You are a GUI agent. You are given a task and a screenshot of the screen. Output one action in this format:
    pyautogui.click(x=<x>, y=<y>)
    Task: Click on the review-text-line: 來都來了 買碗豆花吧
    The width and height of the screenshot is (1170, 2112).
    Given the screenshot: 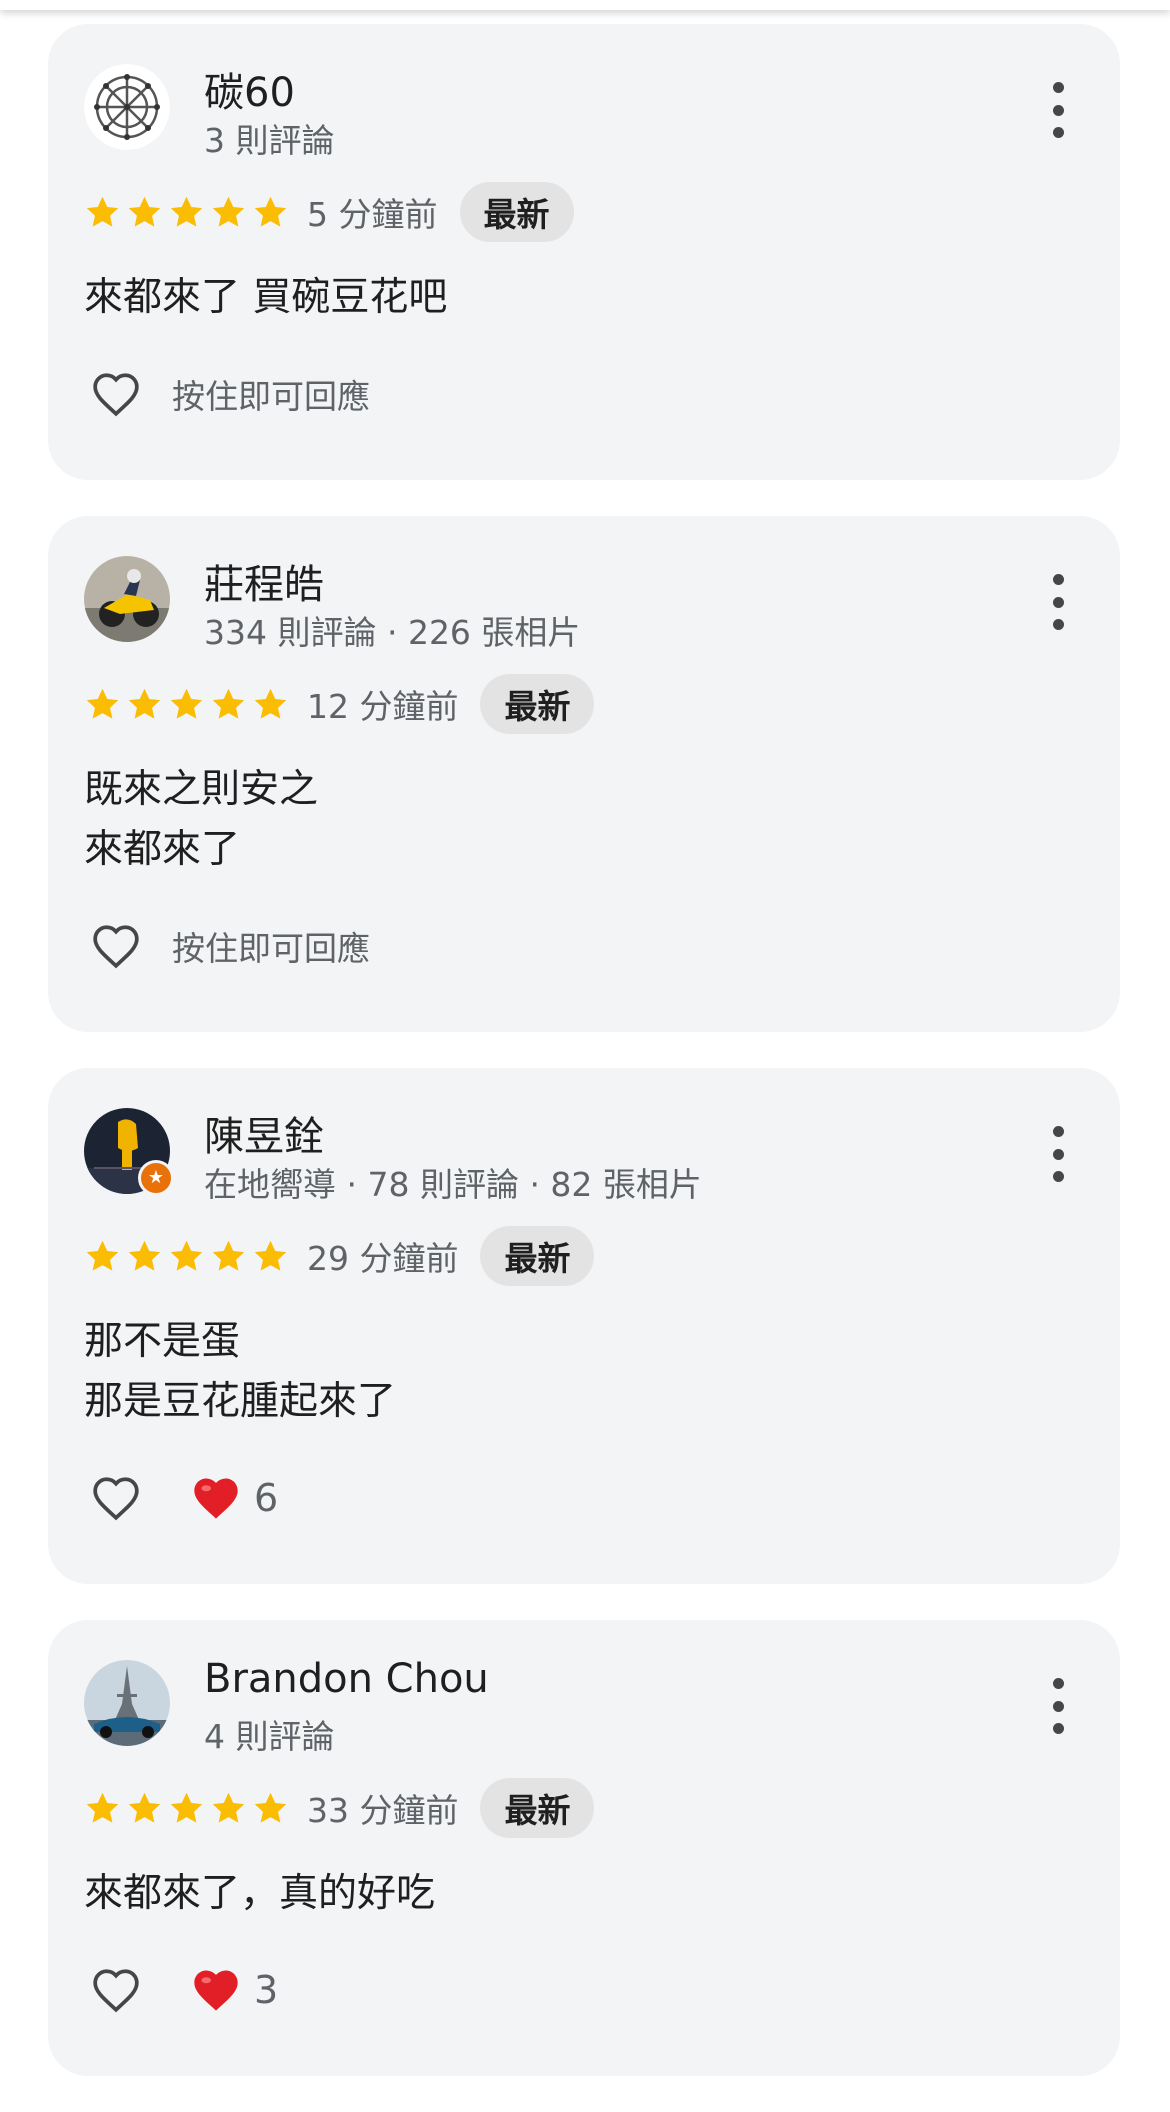 What is the action you would take?
    pyautogui.click(x=266, y=297)
    